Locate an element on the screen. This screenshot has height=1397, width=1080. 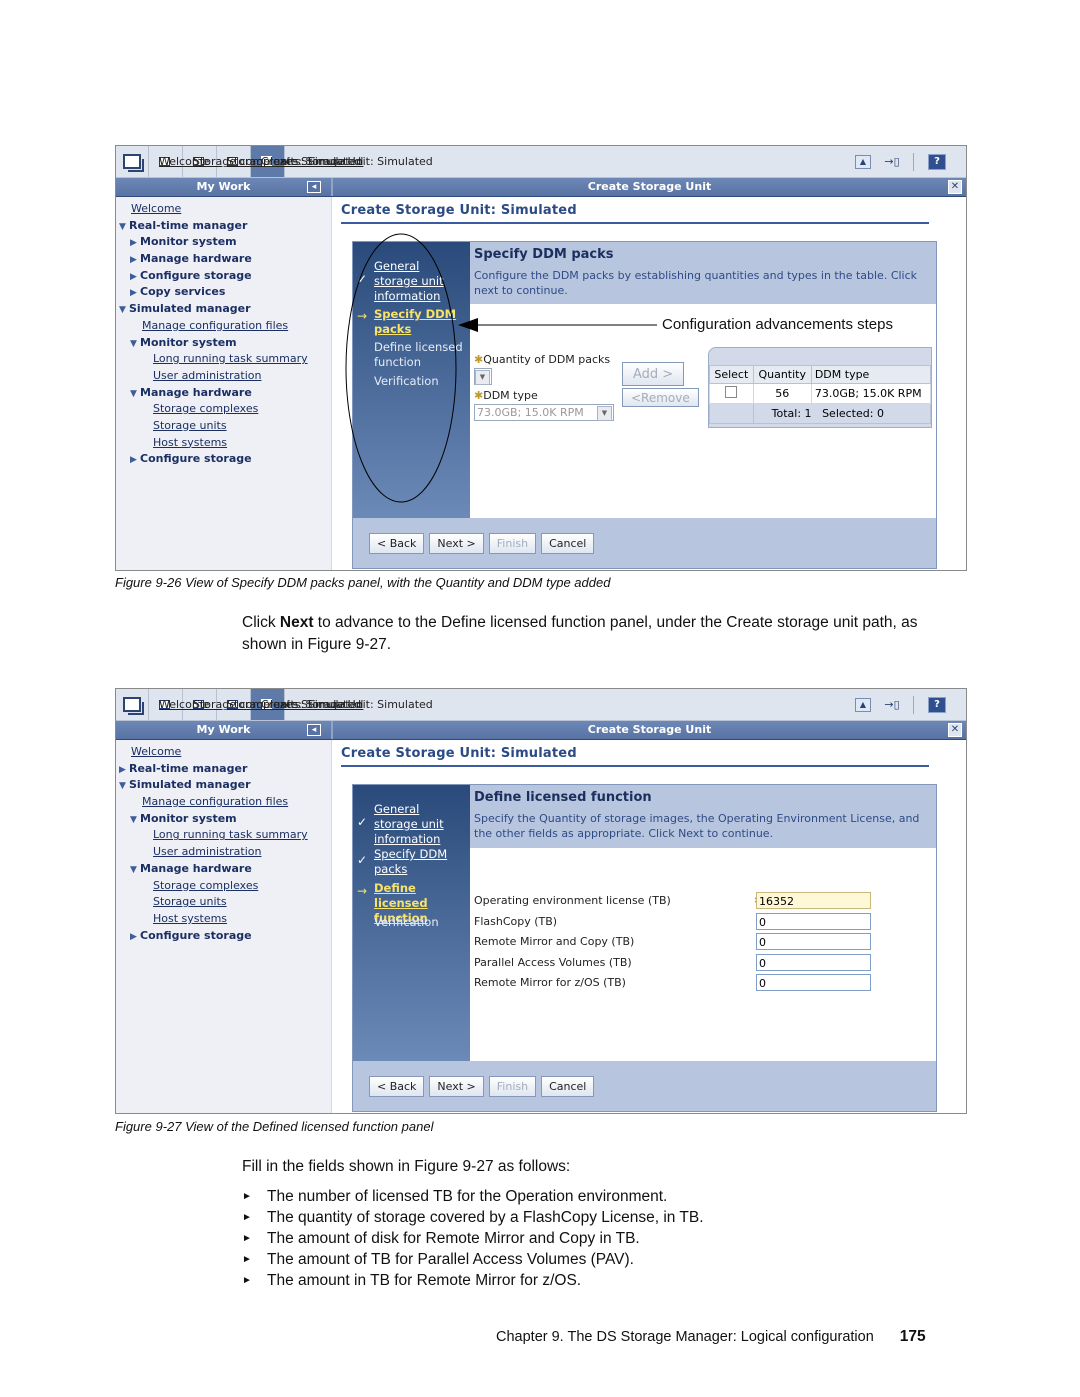
help-icon: ? is located at coordinates (937, 704).